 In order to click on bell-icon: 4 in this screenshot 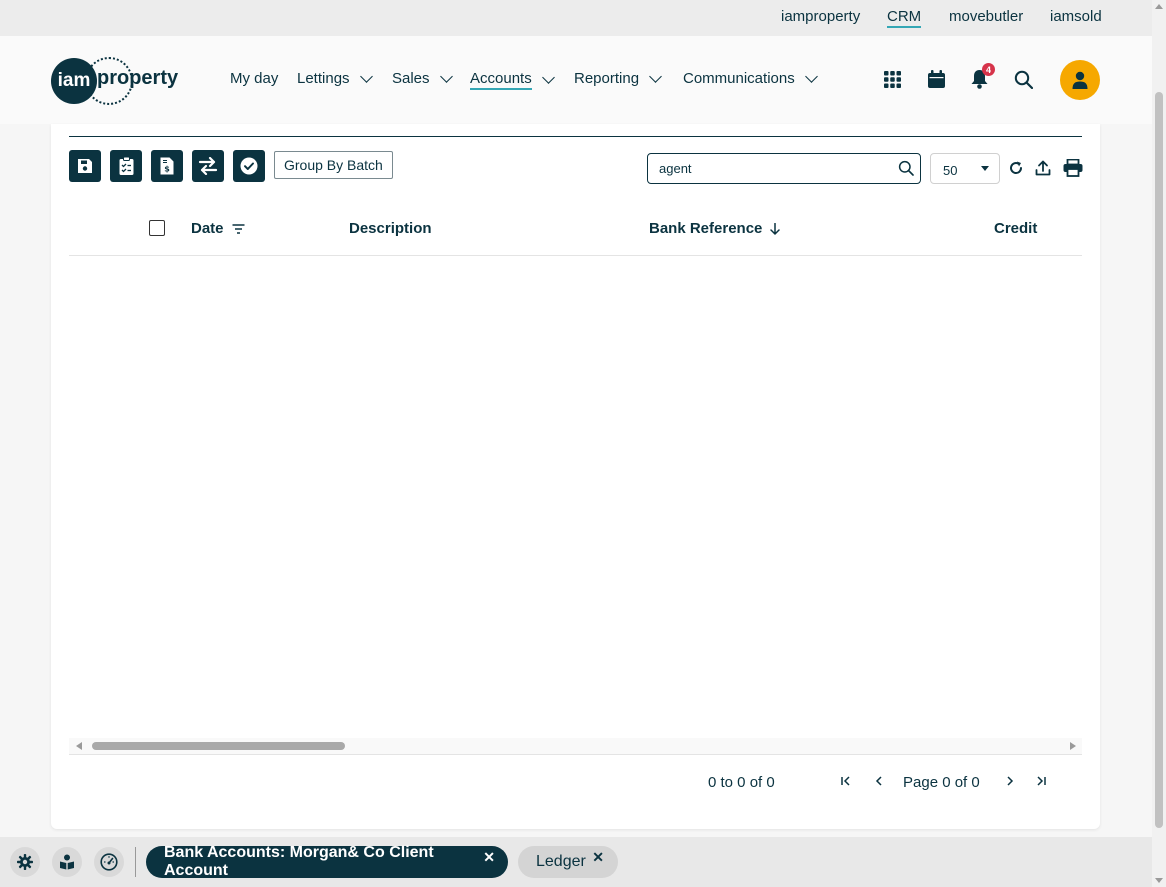, I will do `click(981, 76)`.